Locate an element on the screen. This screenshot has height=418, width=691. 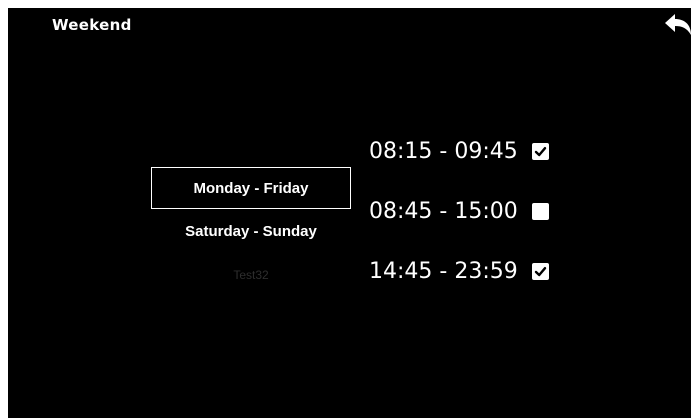
time-slot-label: 14:45 - 23:59 is located at coordinates (443, 271).